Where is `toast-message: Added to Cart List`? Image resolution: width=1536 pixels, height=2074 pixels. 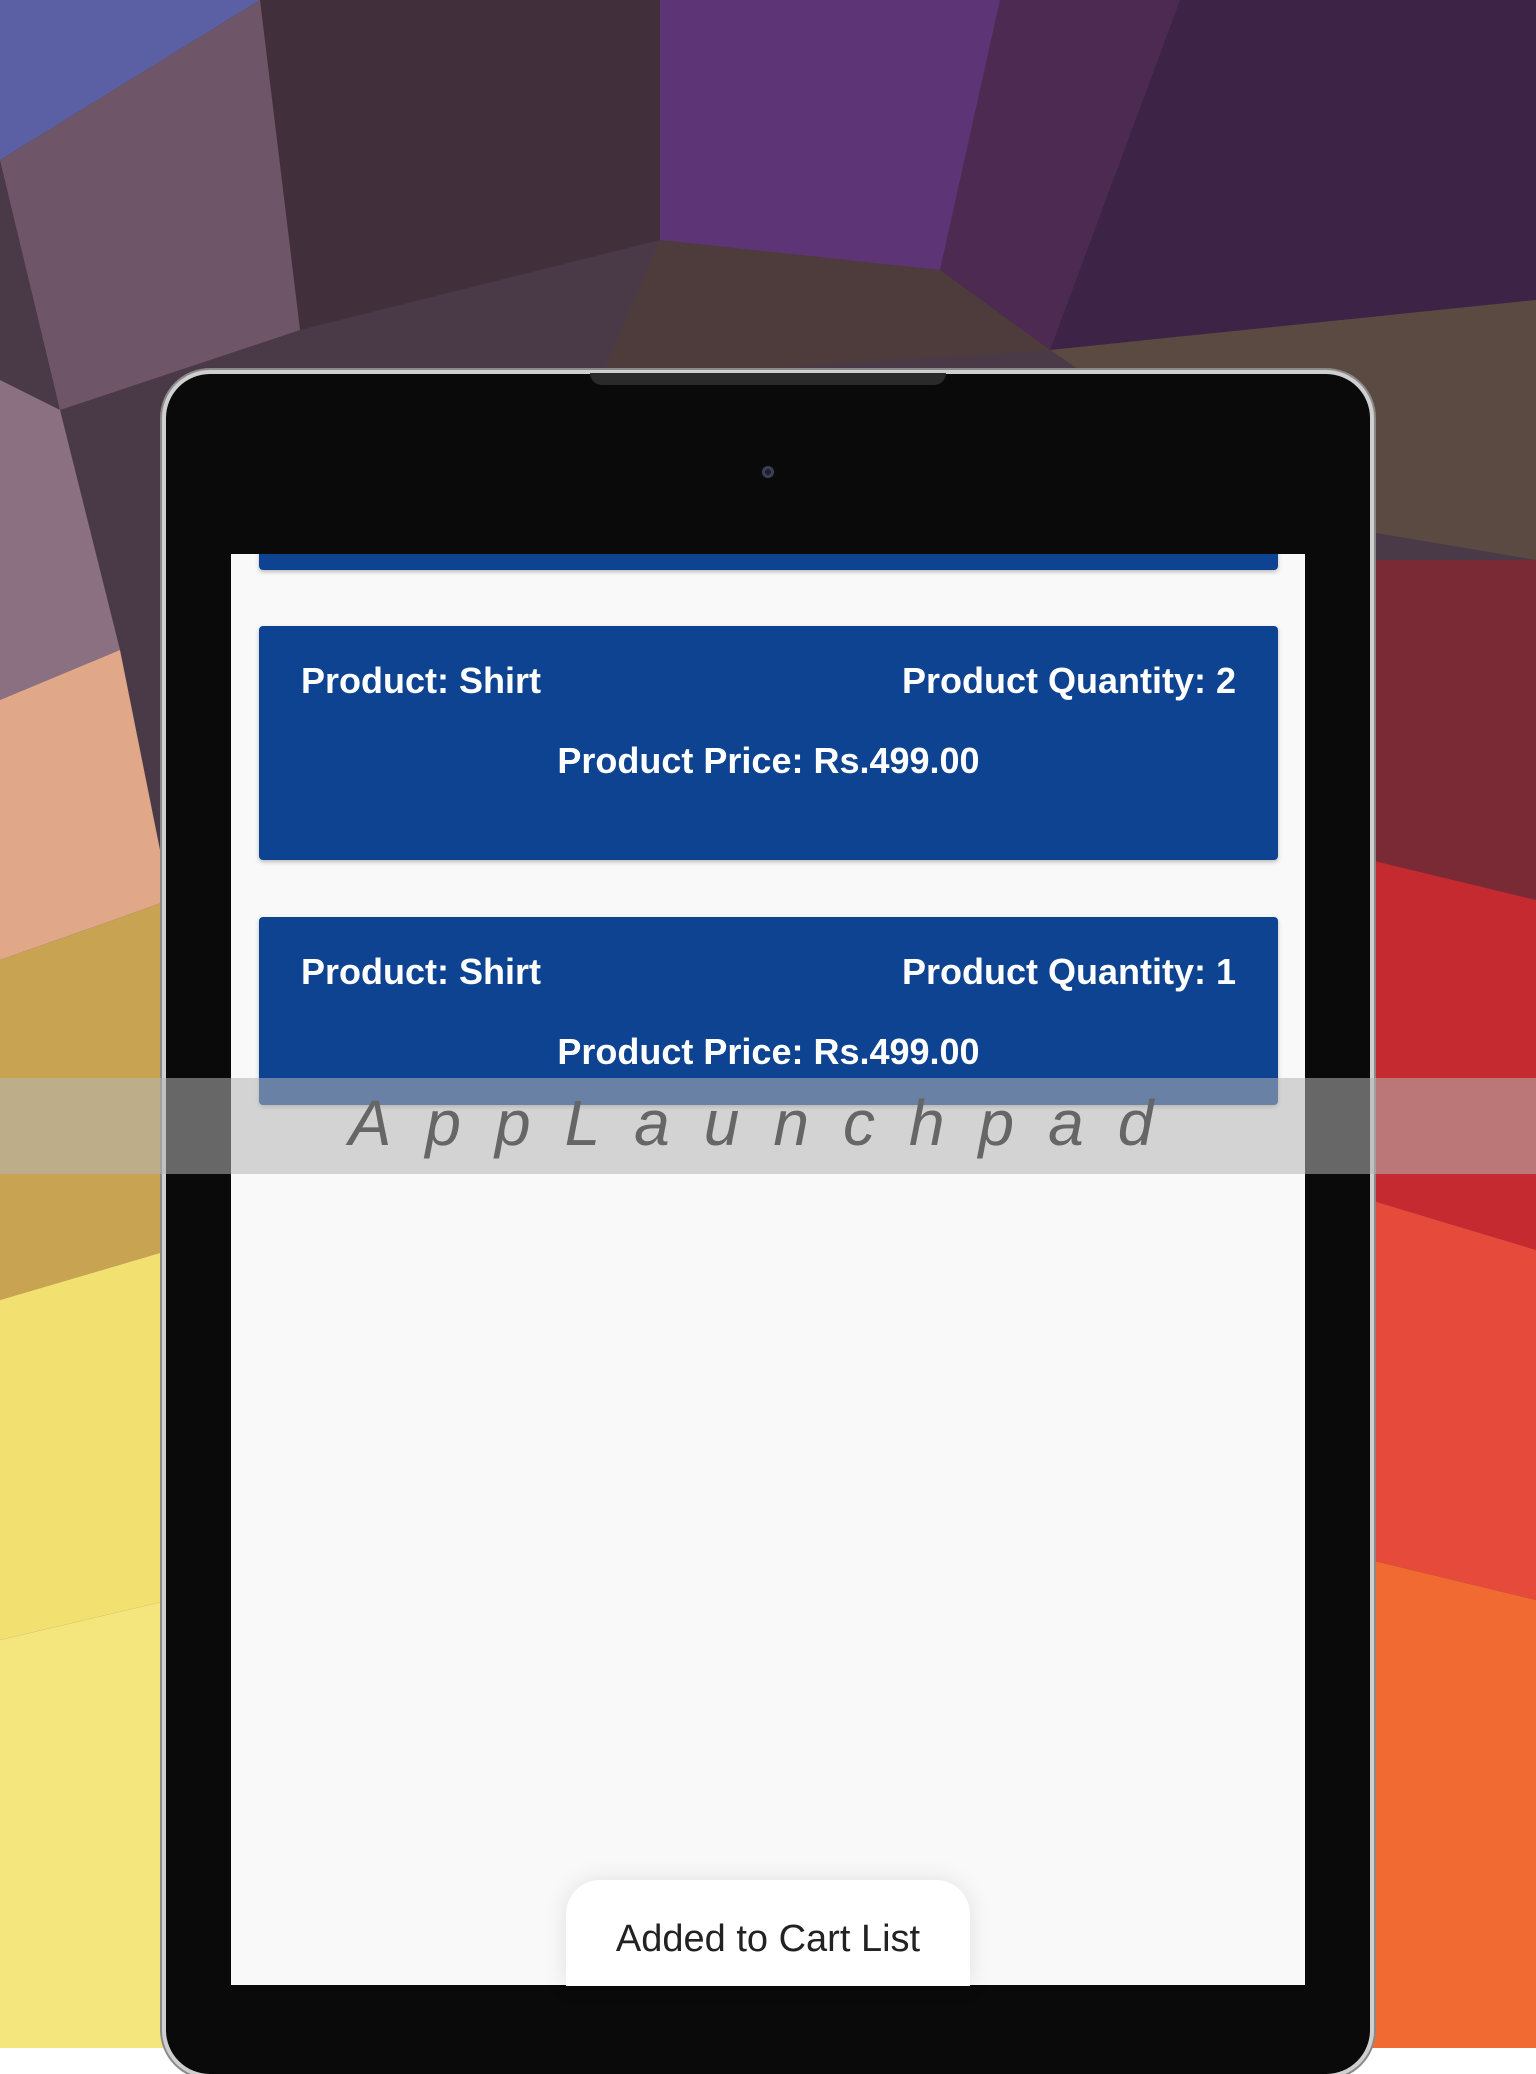
toast-message: Added to Cart List is located at coordinates (768, 1933).